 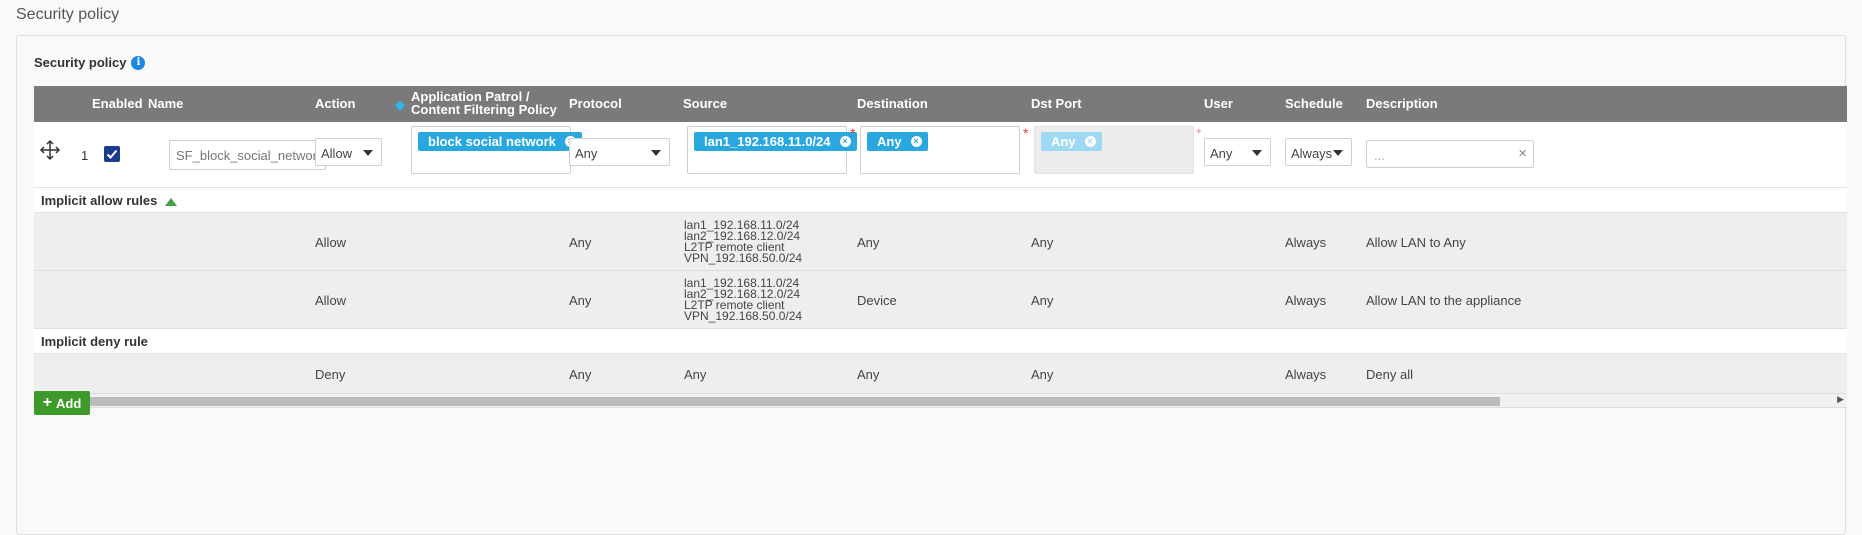 I want to click on dst-port-field: Any ×, so click(x=1114, y=150).